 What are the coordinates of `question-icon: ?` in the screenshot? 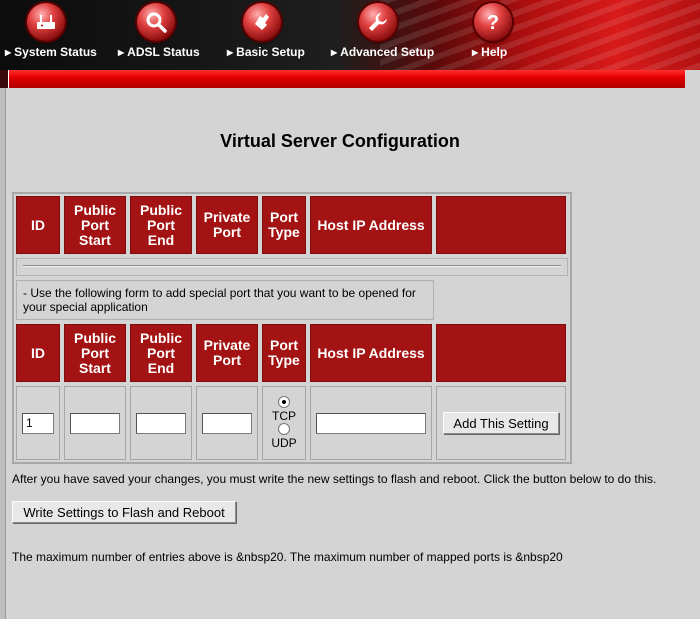 It's located at (493, 22).